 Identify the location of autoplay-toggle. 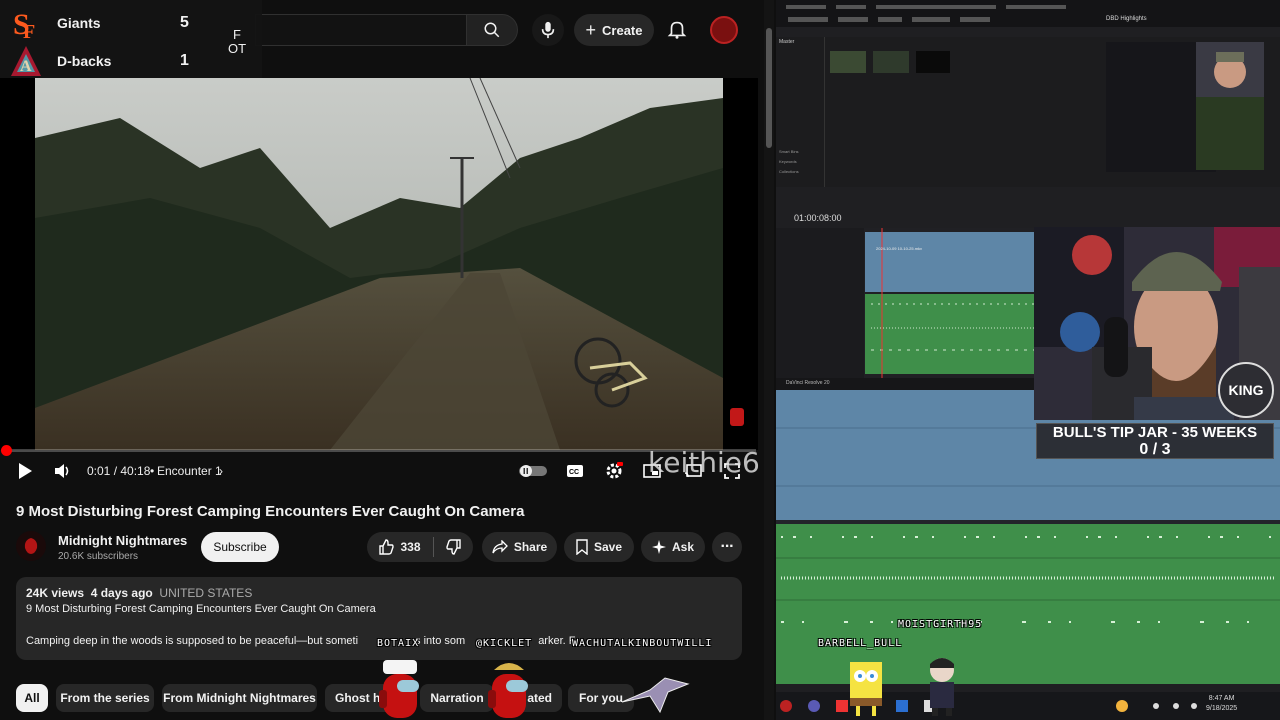
(533, 471).